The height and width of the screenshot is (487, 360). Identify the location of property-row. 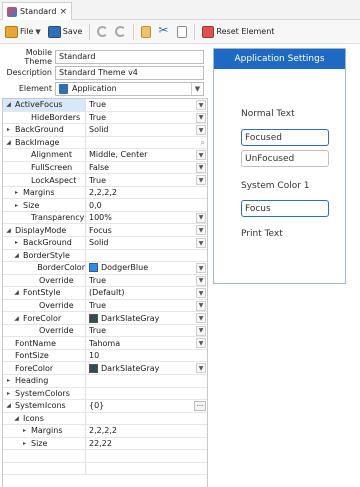
(105, 469).